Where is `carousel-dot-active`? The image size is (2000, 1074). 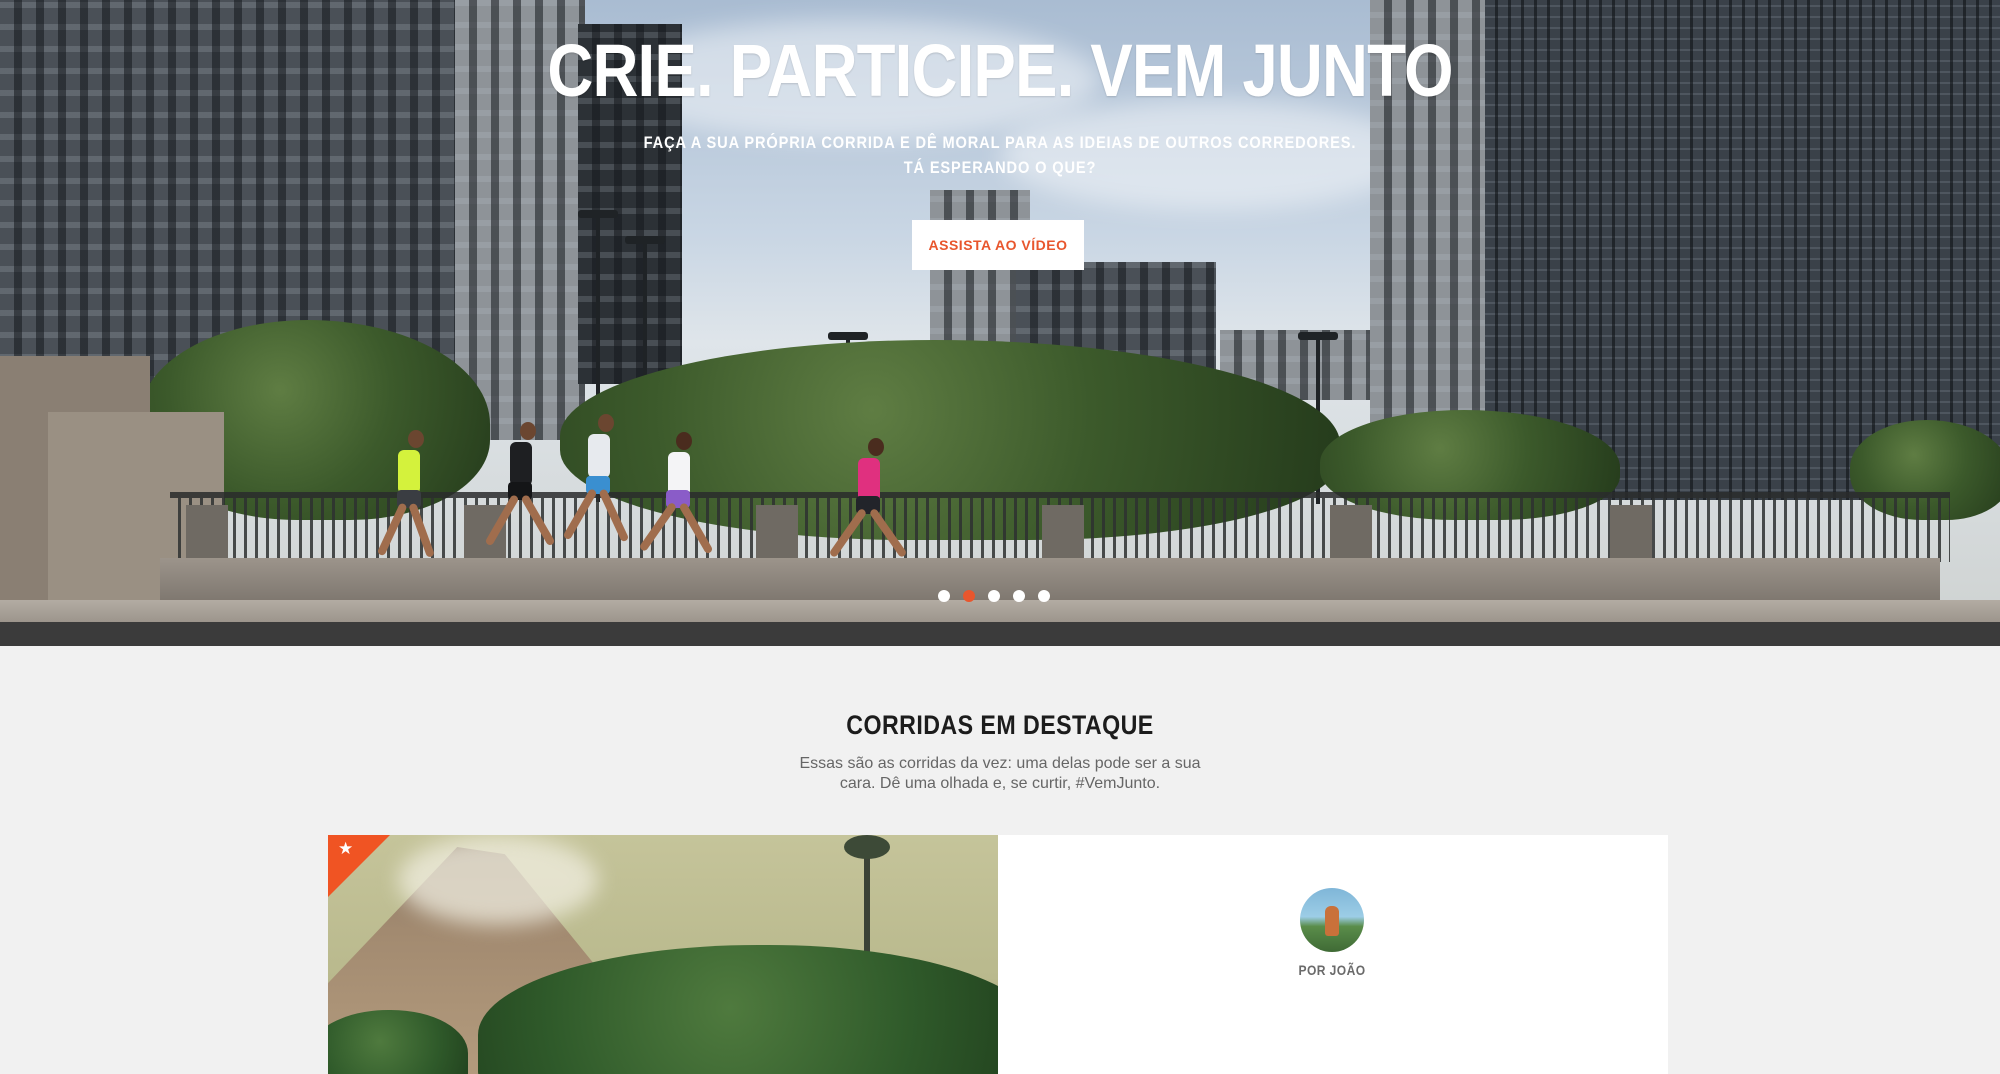 carousel-dot-active is located at coordinates (969, 596).